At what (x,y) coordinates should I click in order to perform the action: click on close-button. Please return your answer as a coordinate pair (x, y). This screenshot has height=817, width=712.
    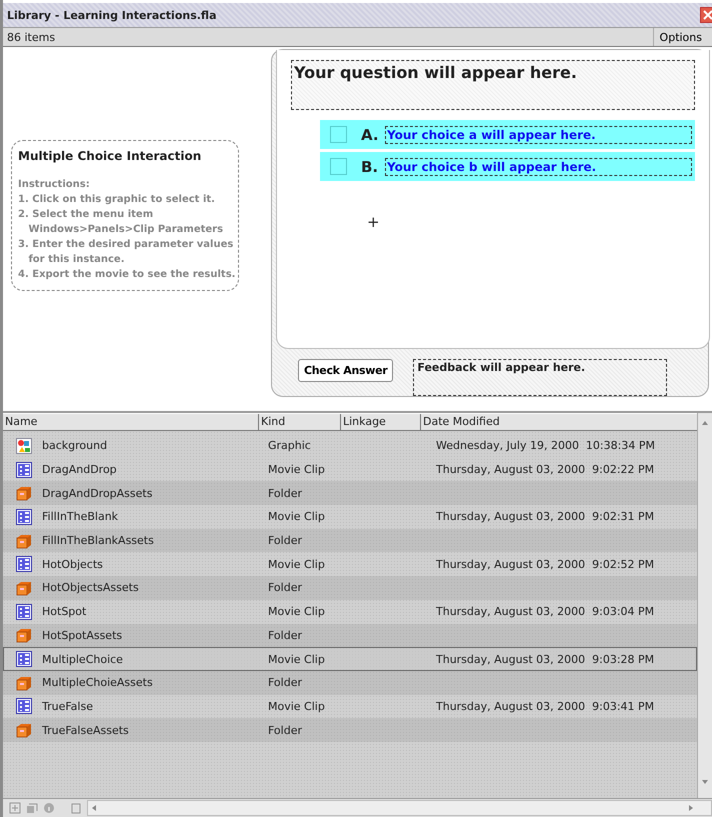
    Looking at the image, I should click on (706, 15).